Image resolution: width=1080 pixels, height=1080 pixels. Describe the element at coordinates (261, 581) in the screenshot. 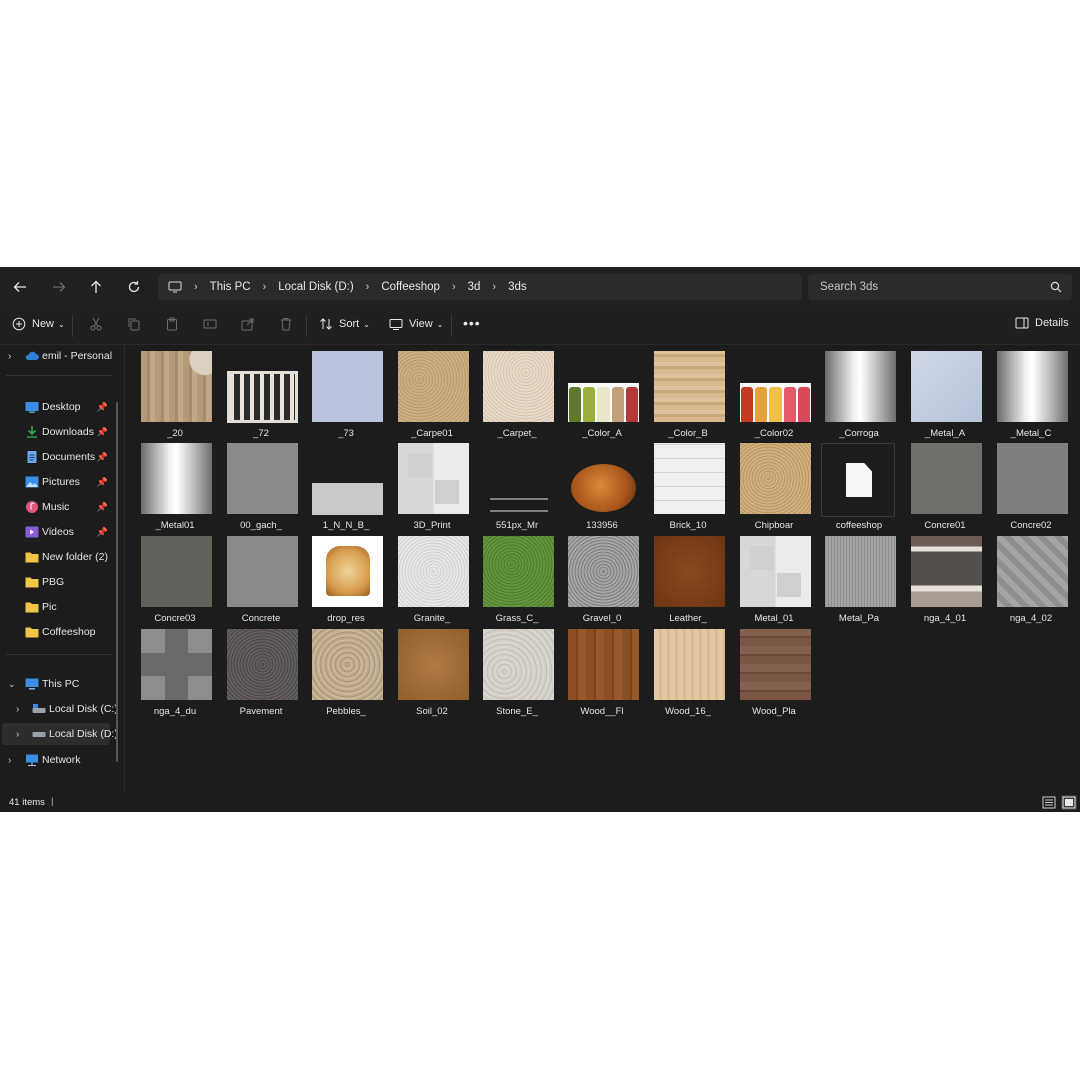

I see `file-item: Concrete` at that location.